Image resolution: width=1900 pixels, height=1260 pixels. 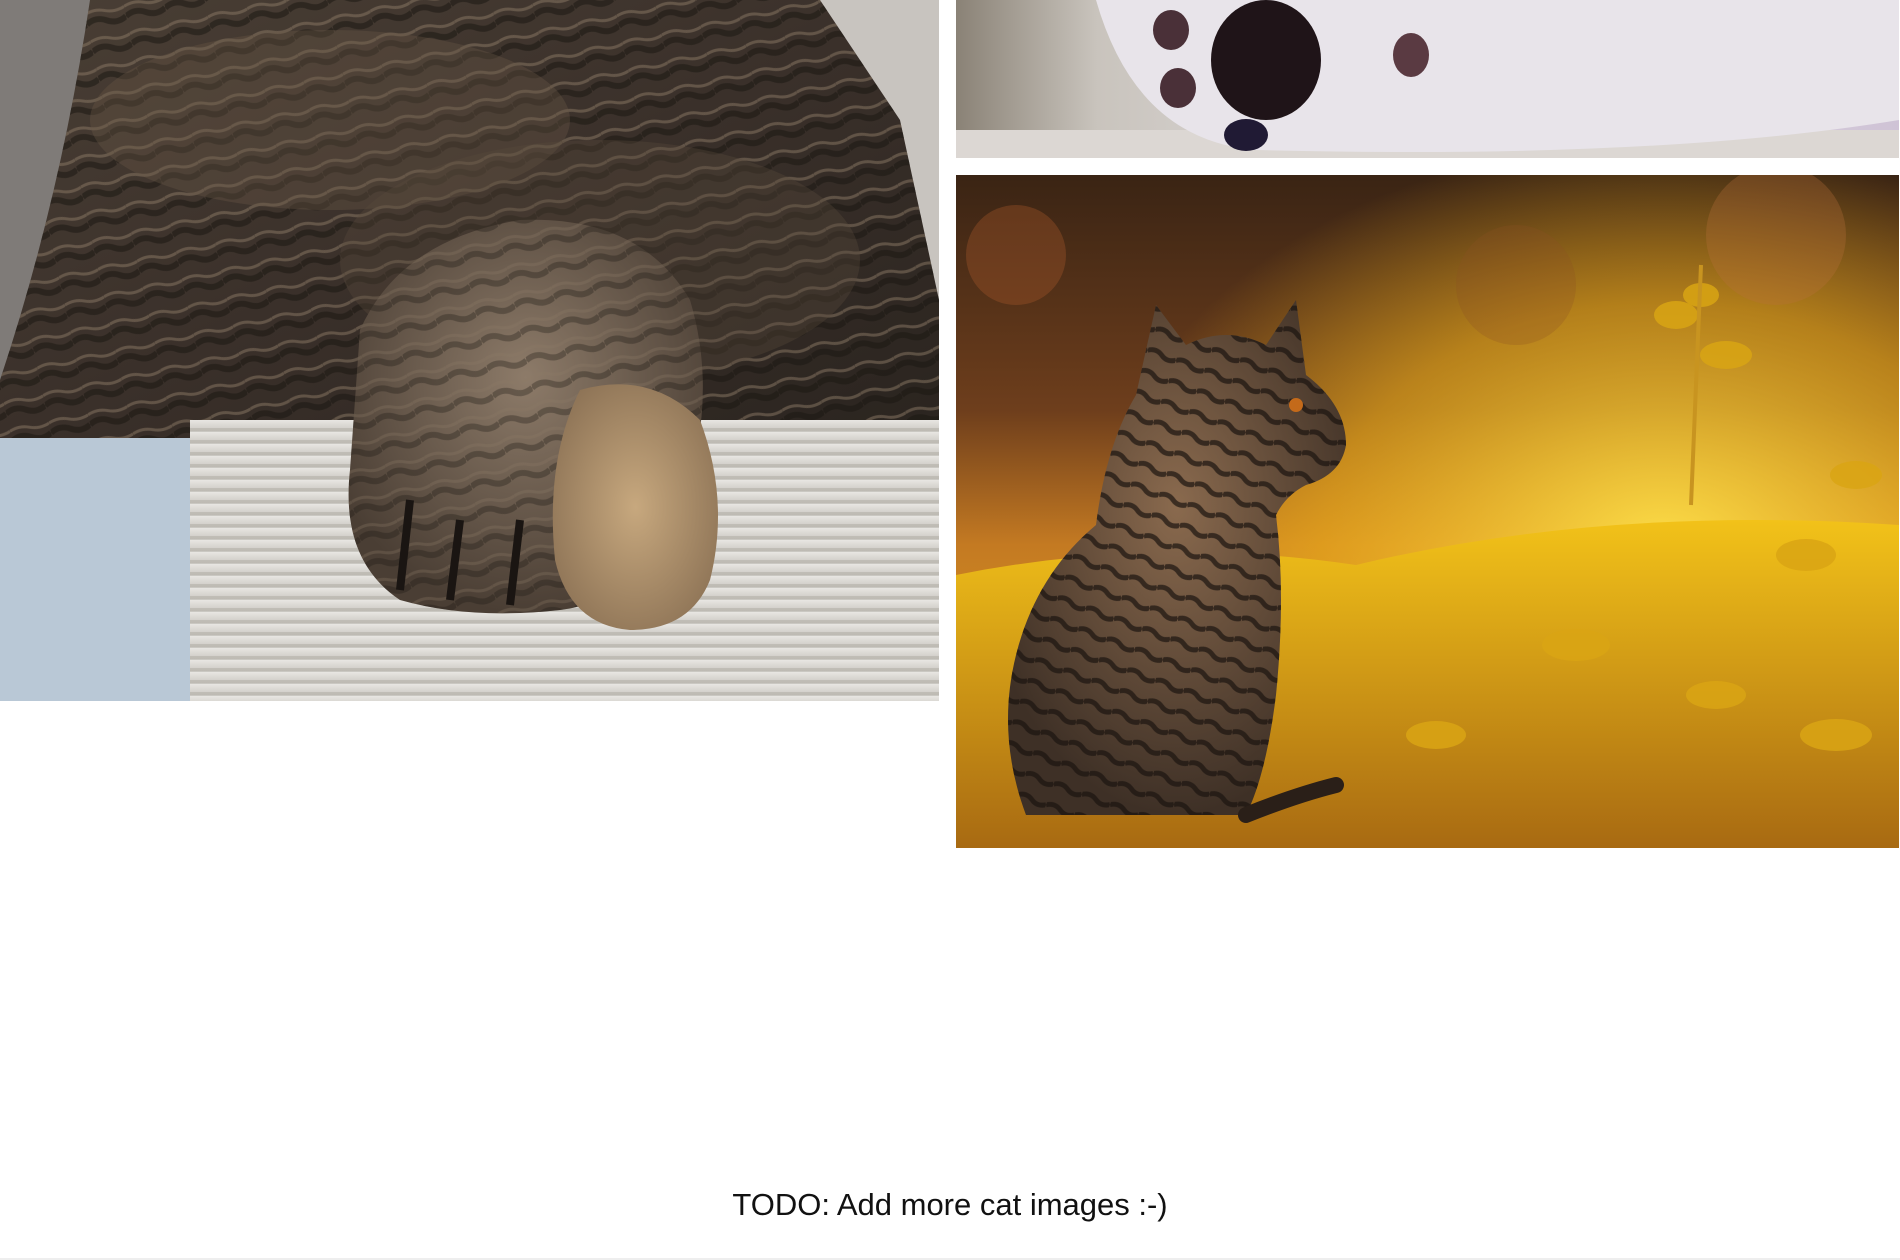 I want to click on white-paw-illustration, so click(x=1427, y=79).